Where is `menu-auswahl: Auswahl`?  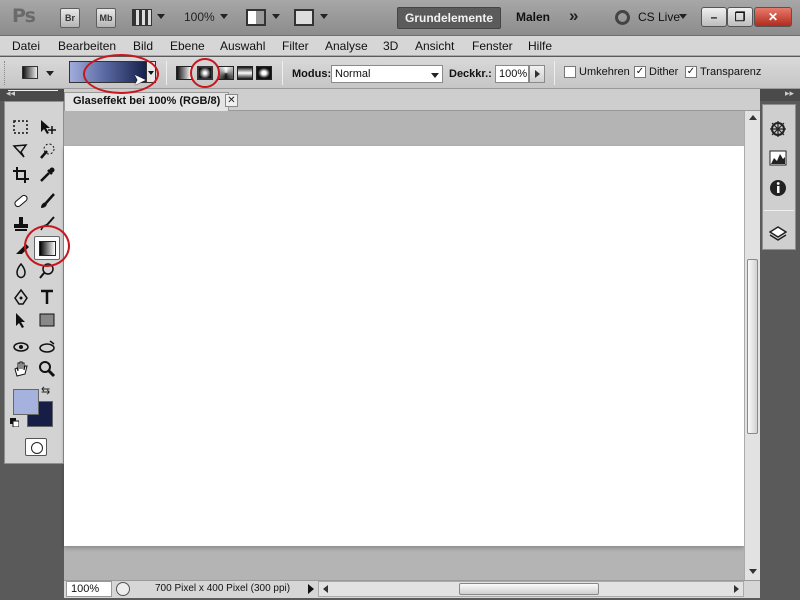
menu-auswahl: Auswahl is located at coordinates (242, 46).